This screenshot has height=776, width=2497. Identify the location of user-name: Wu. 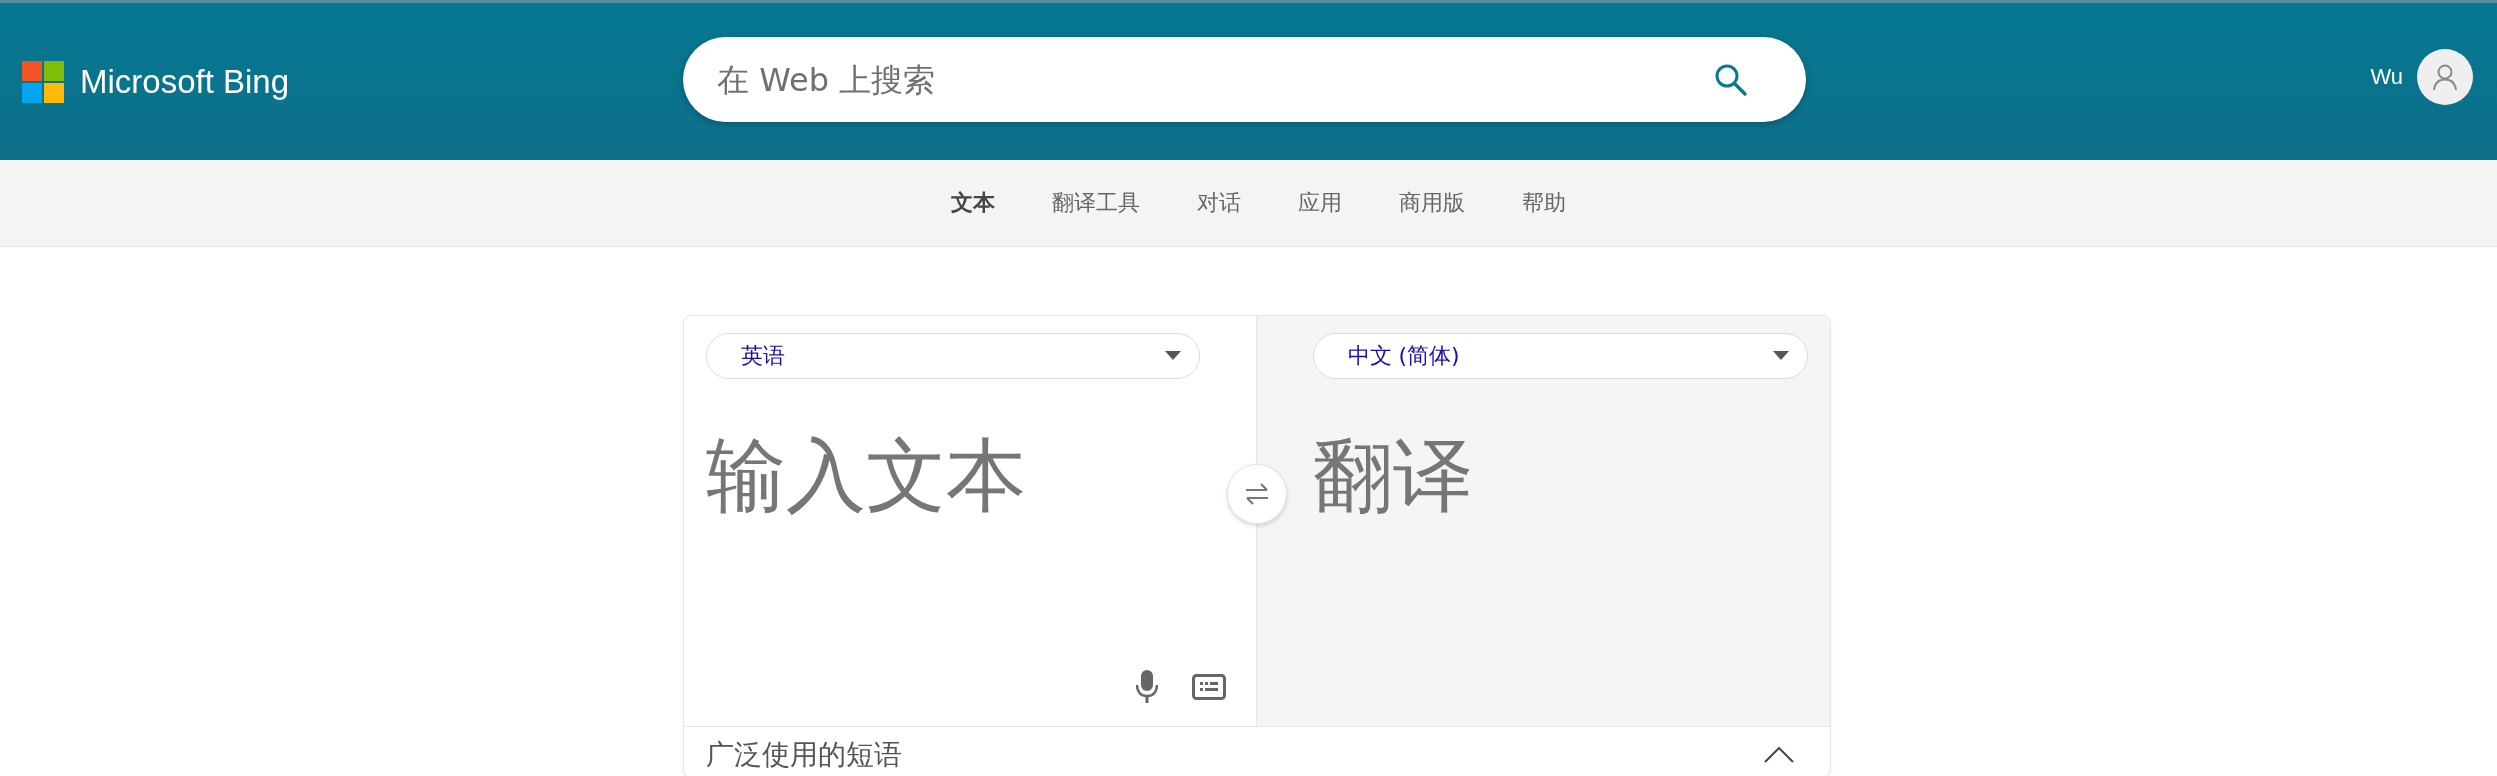
(2386, 76).